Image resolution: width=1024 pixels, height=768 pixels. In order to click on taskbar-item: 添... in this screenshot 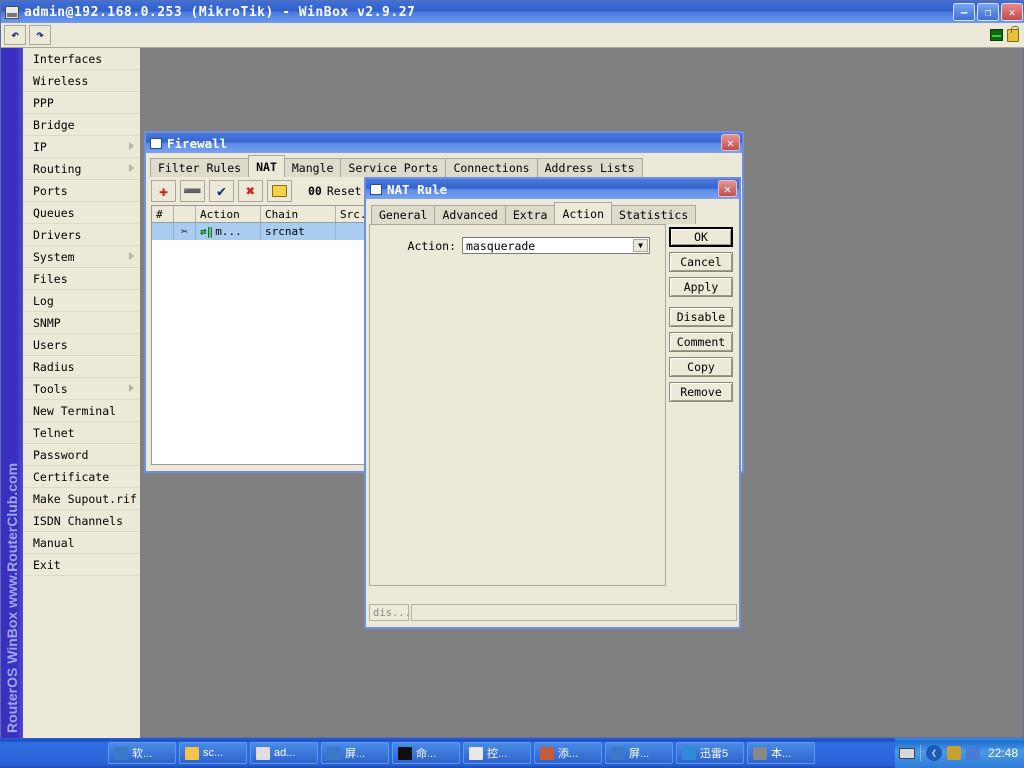, I will do `click(568, 753)`.